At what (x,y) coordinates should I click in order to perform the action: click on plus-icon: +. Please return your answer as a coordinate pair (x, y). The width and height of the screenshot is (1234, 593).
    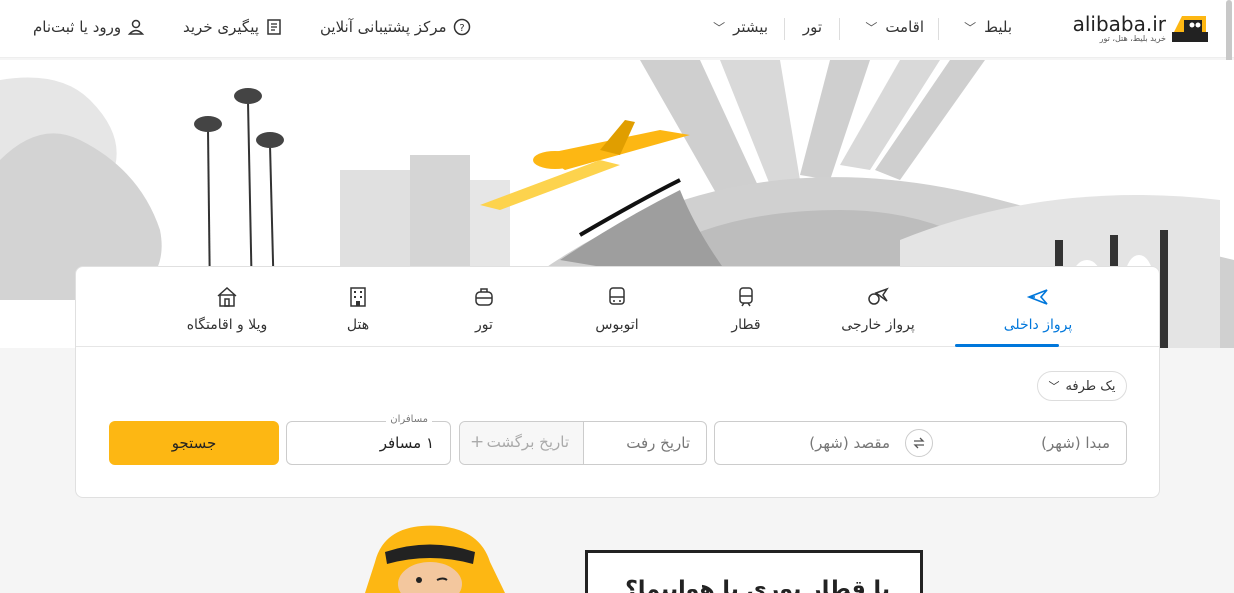
    Looking at the image, I should click on (477, 442).